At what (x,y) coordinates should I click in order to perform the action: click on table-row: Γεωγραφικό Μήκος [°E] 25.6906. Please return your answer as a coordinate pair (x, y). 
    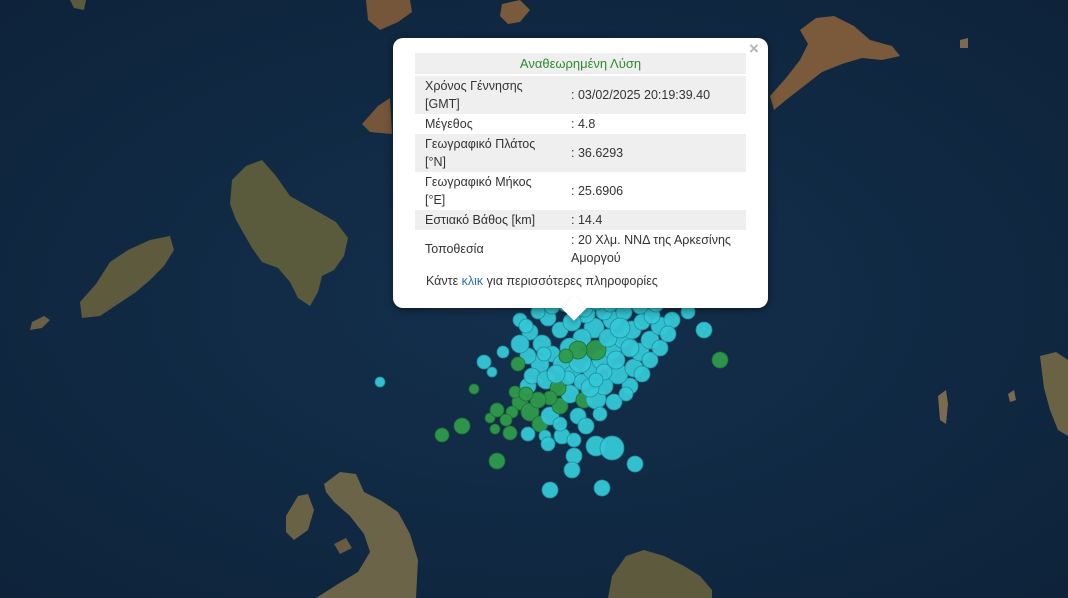
    Looking at the image, I should click on (580, 191).